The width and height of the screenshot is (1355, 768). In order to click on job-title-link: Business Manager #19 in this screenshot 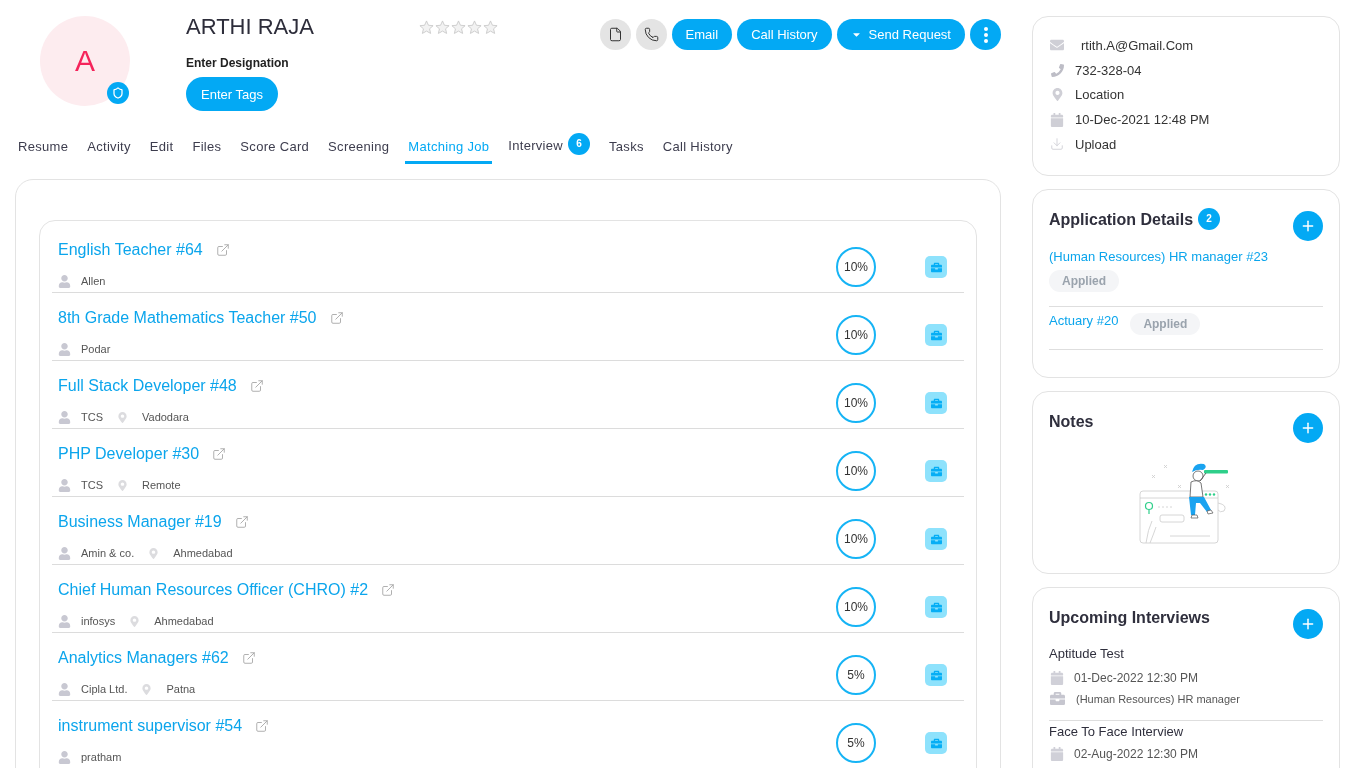, I will do `click(140, 522)`.